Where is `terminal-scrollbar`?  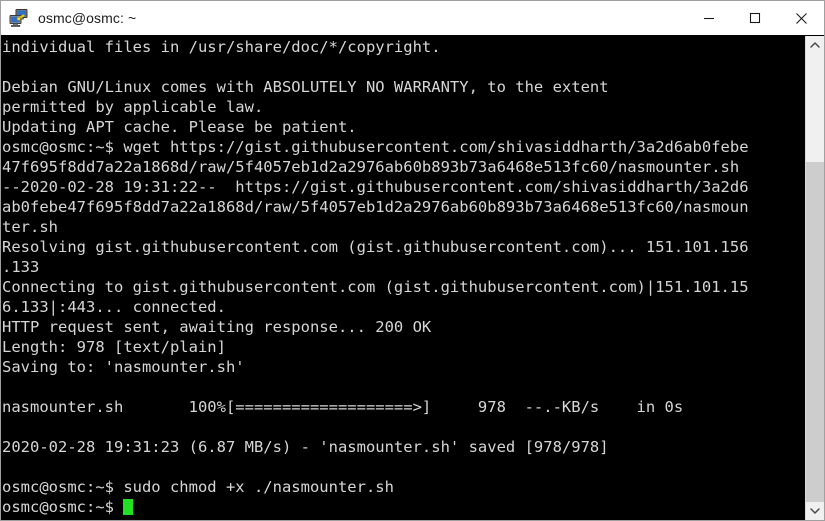 terminal-scrollbar is located at coordinates (814, 278).